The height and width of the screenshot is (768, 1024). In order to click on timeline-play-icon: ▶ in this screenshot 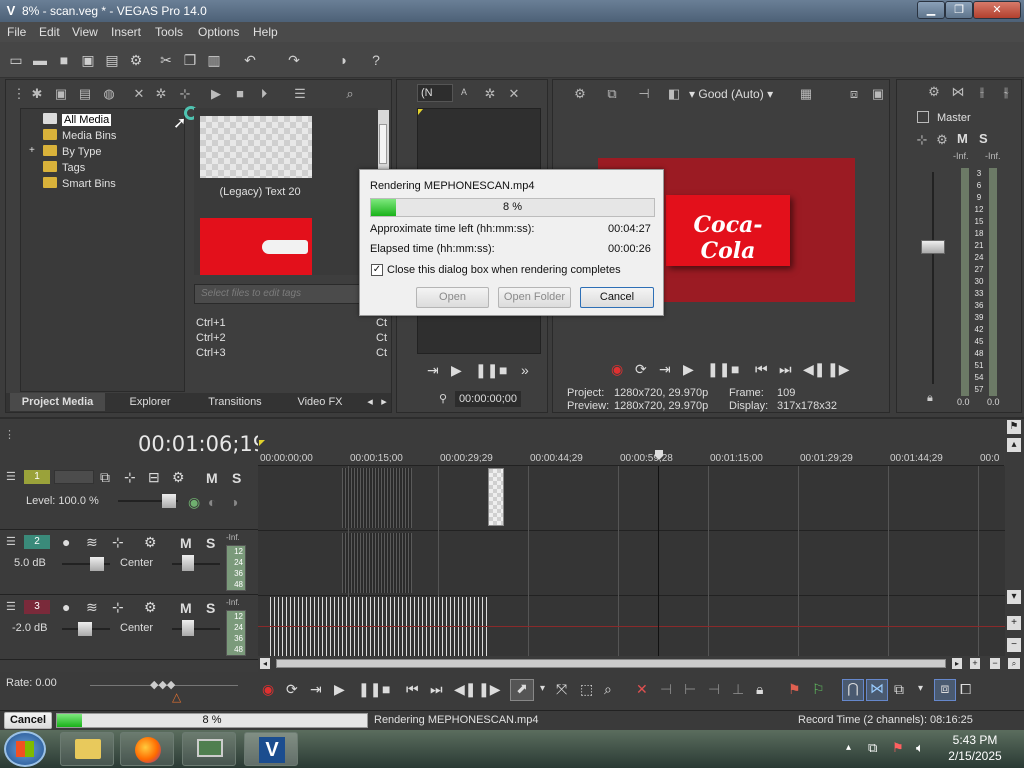, I will do `click(339, 689)`.